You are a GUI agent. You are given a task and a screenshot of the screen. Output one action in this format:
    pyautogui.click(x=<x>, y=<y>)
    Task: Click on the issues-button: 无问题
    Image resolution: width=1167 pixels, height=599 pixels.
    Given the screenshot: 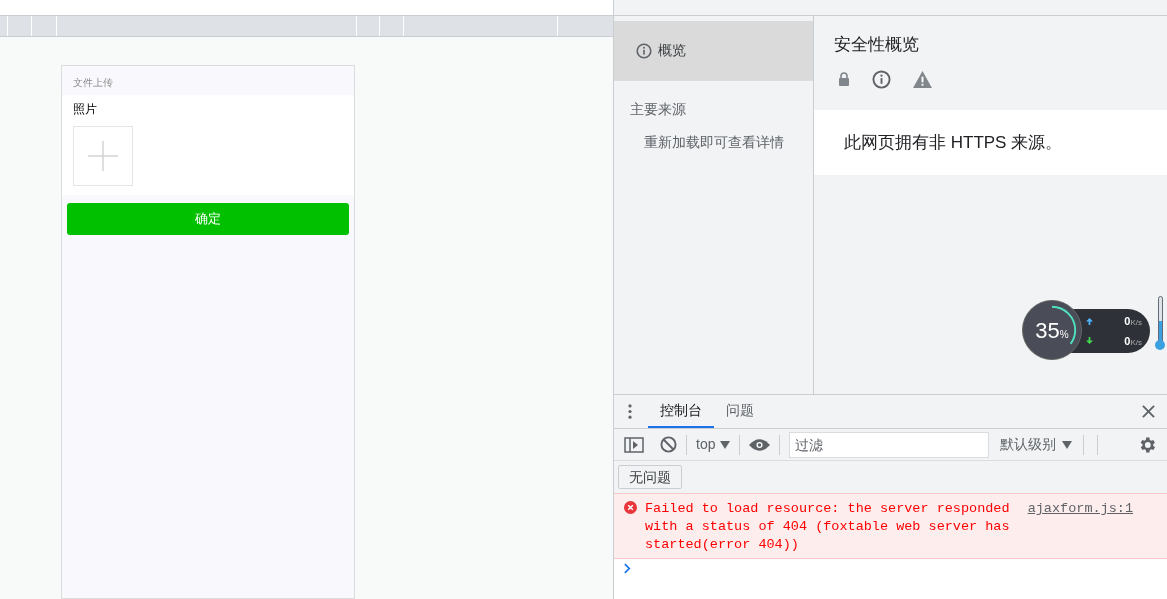 What is the action you would take?
    pyautogui.click(x=650, y=477)
    